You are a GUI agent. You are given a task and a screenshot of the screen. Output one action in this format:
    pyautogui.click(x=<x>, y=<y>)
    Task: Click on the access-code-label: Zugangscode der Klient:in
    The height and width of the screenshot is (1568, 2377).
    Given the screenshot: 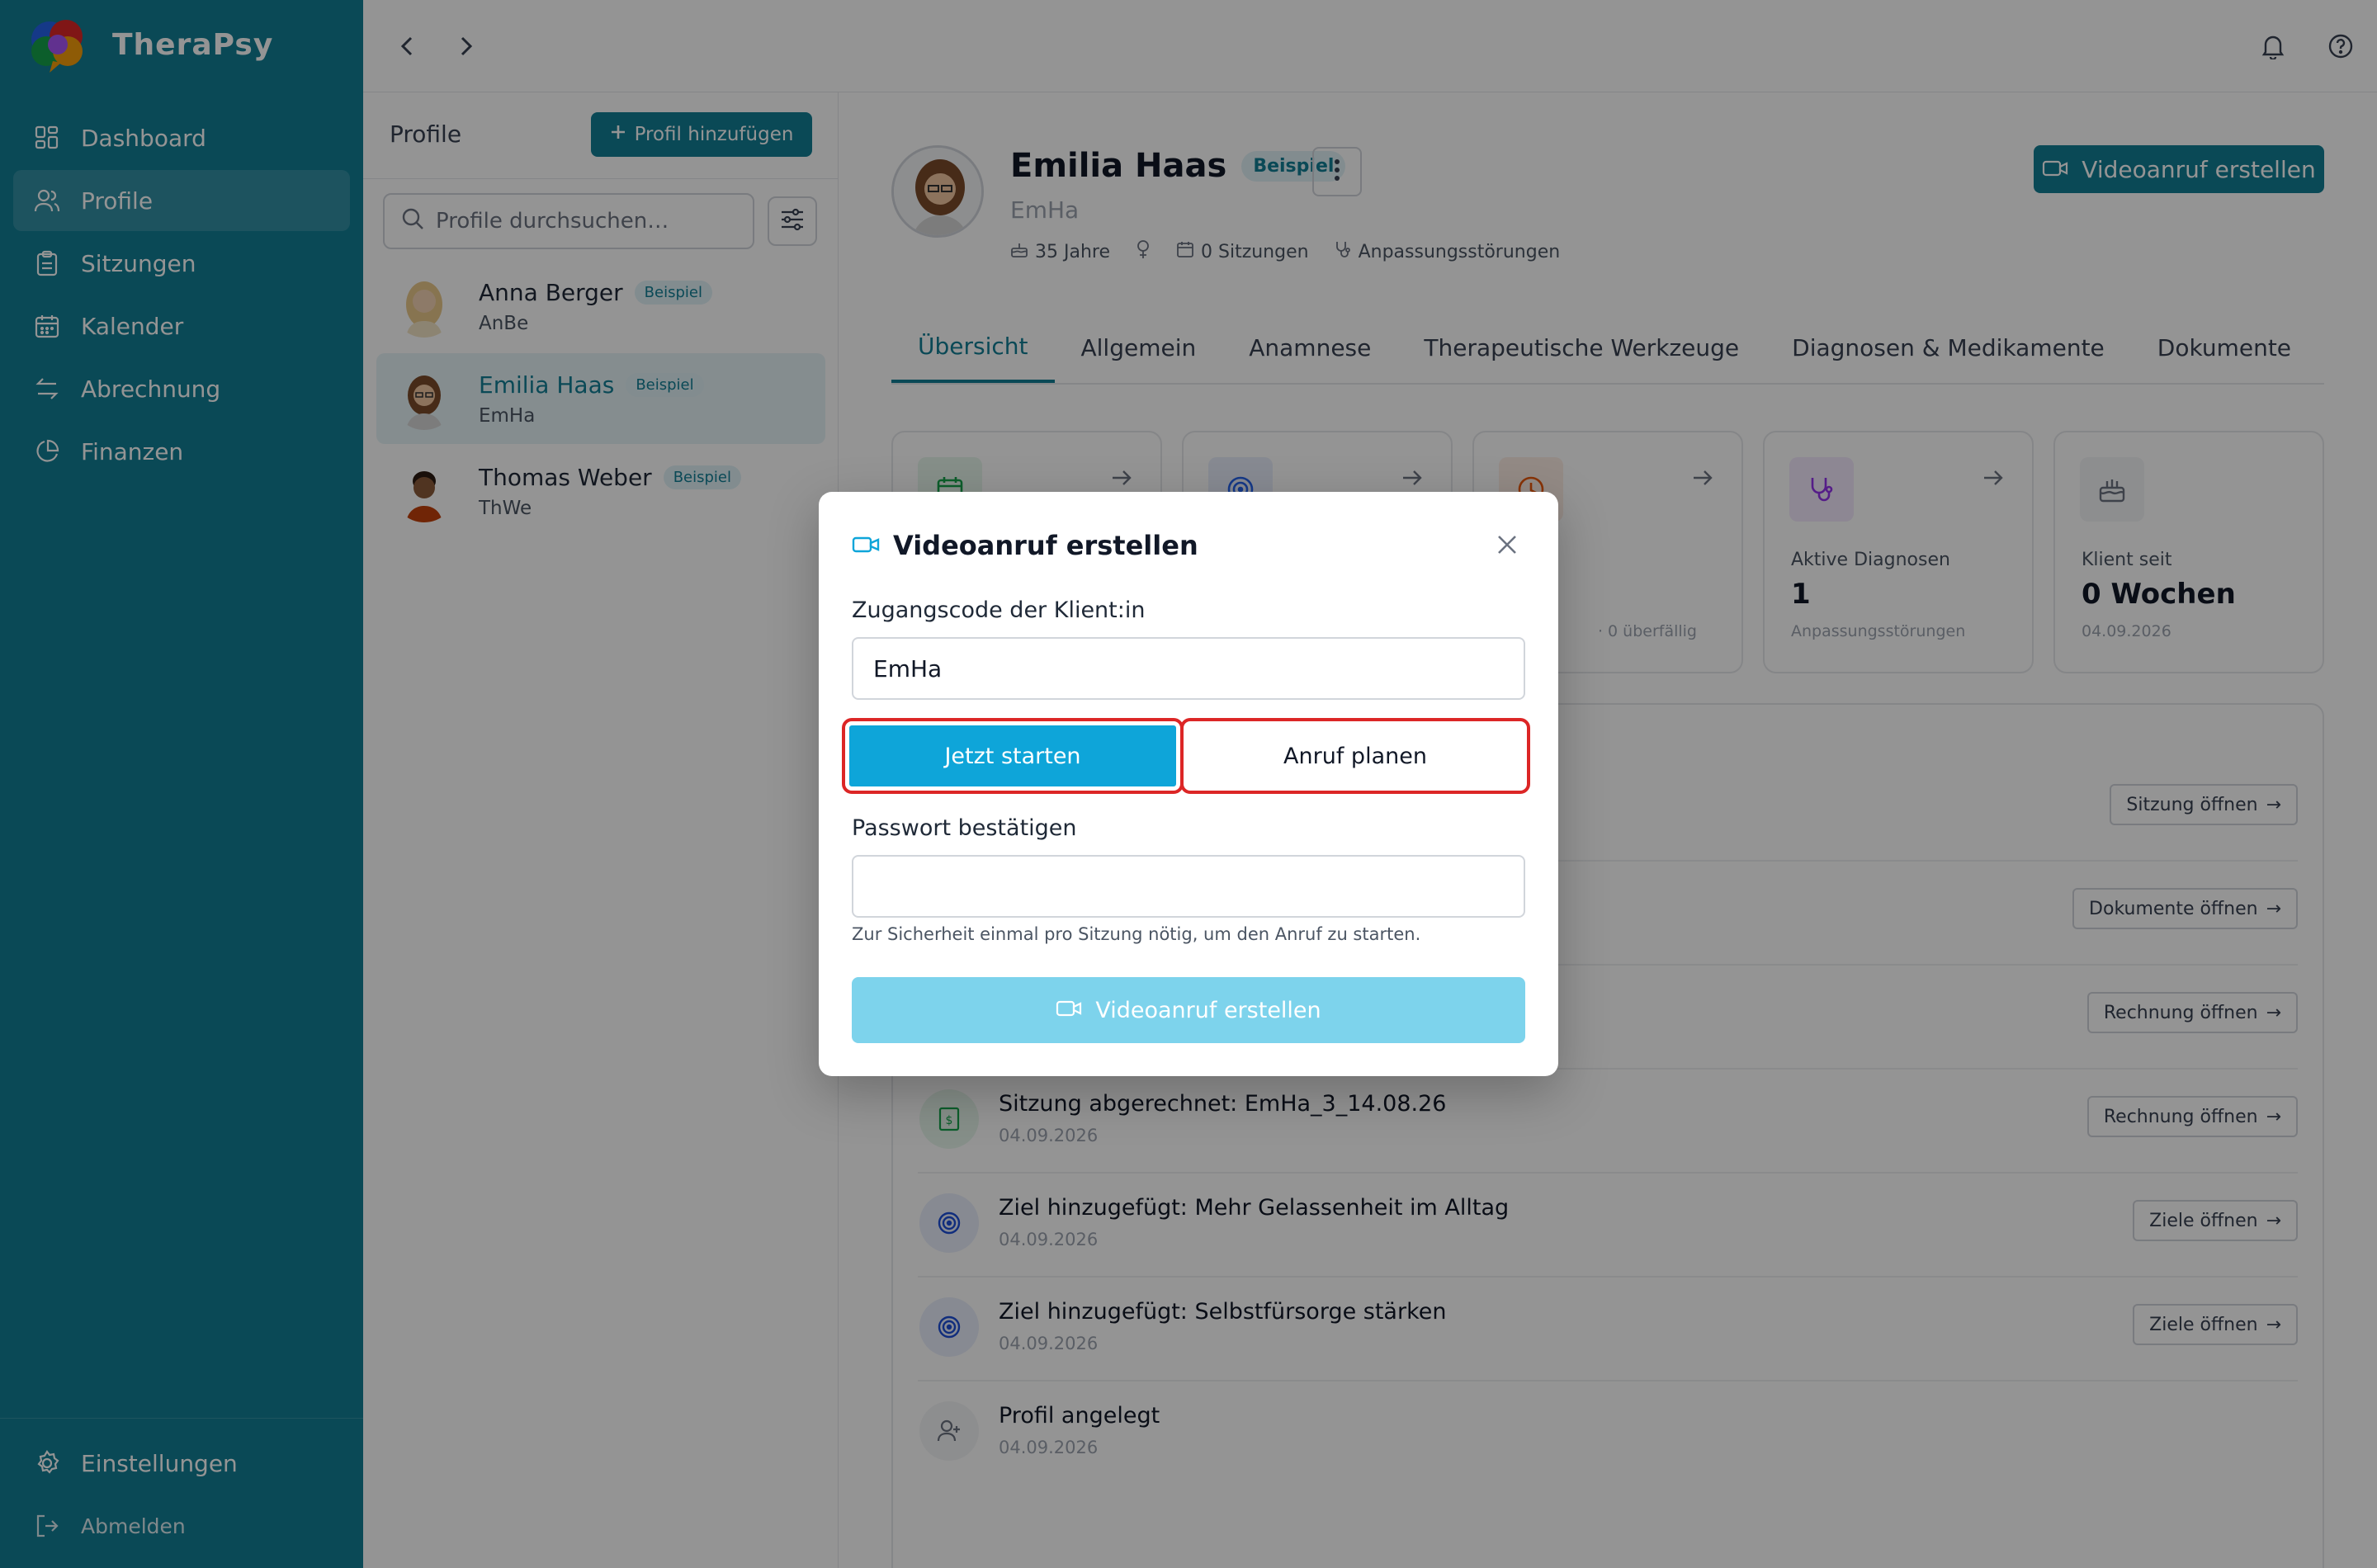 What is the action you would take?
    pyautogui.click(x=999, y=610)
    